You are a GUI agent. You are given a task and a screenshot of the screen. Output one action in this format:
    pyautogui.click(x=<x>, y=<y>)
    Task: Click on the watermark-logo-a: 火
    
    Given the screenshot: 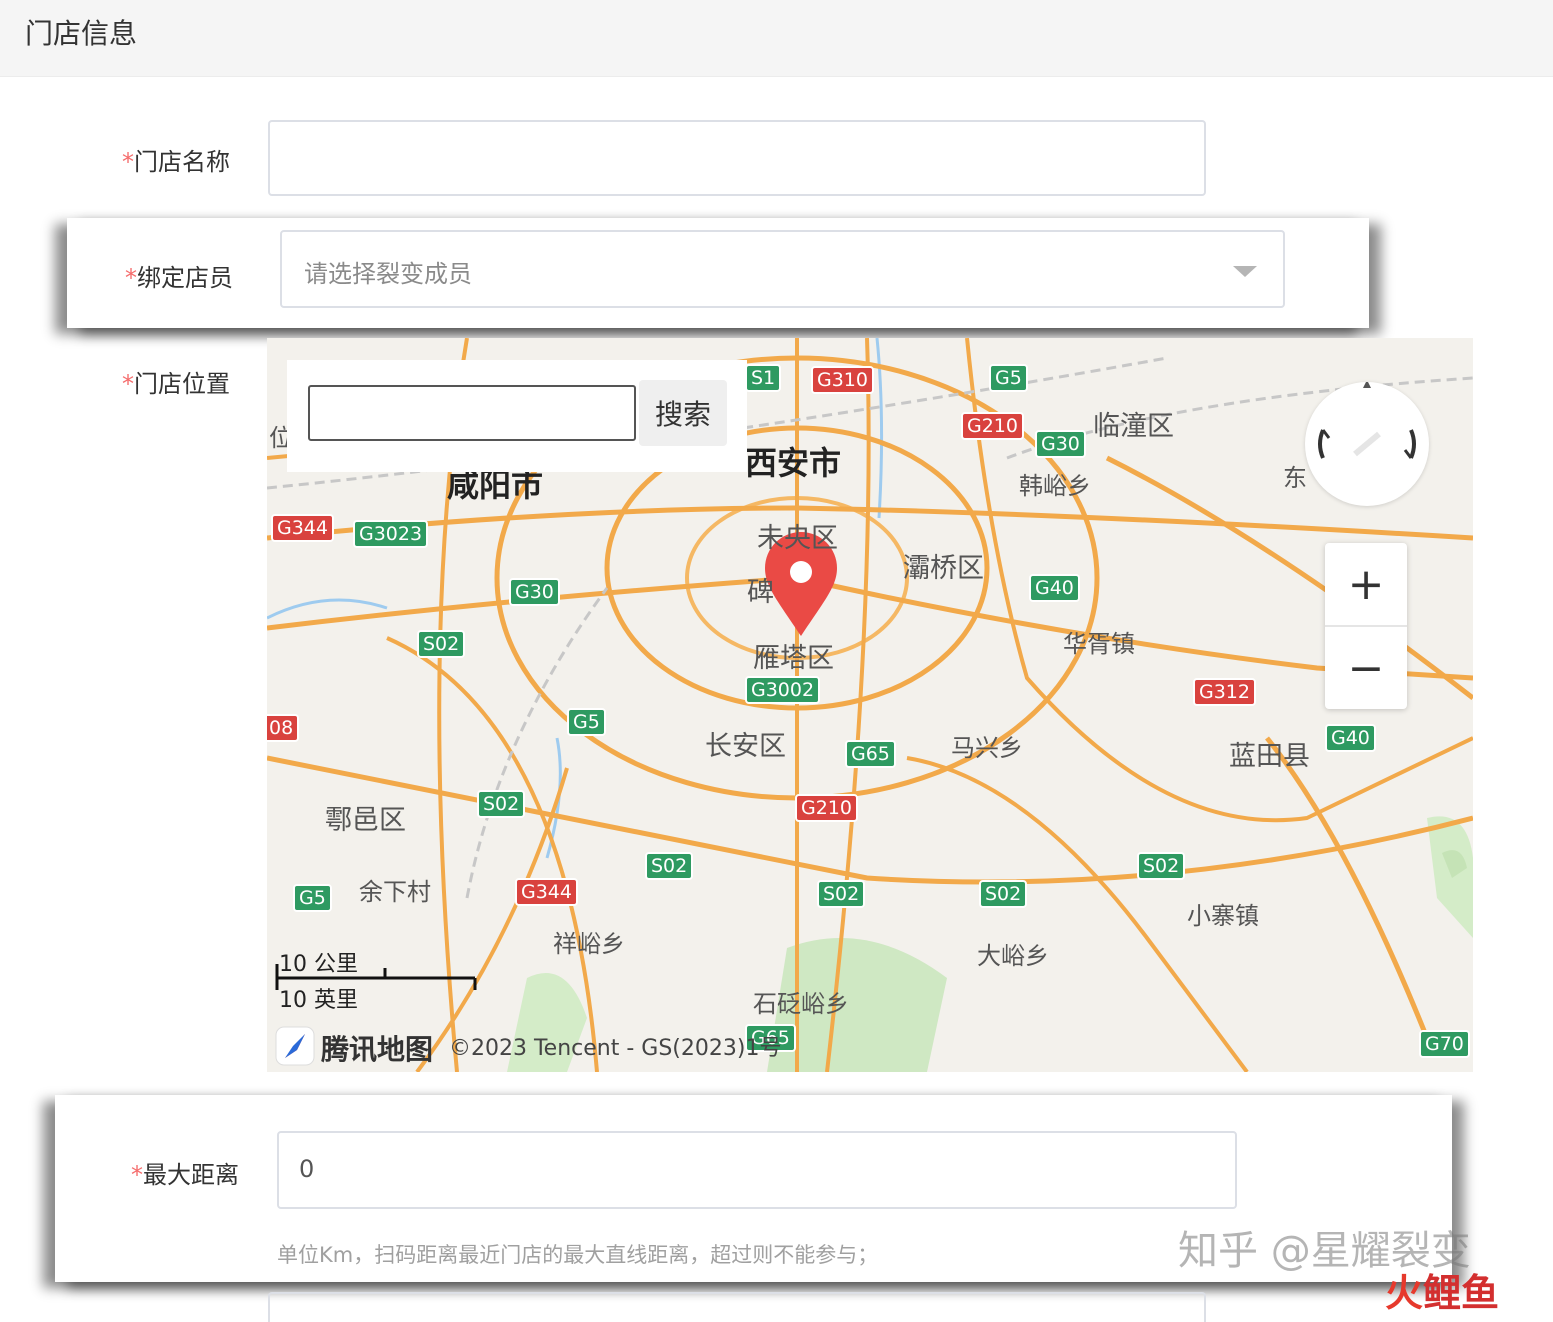 What is the action you would take?
    pyautogui.click(x=1404, y=1293)
    